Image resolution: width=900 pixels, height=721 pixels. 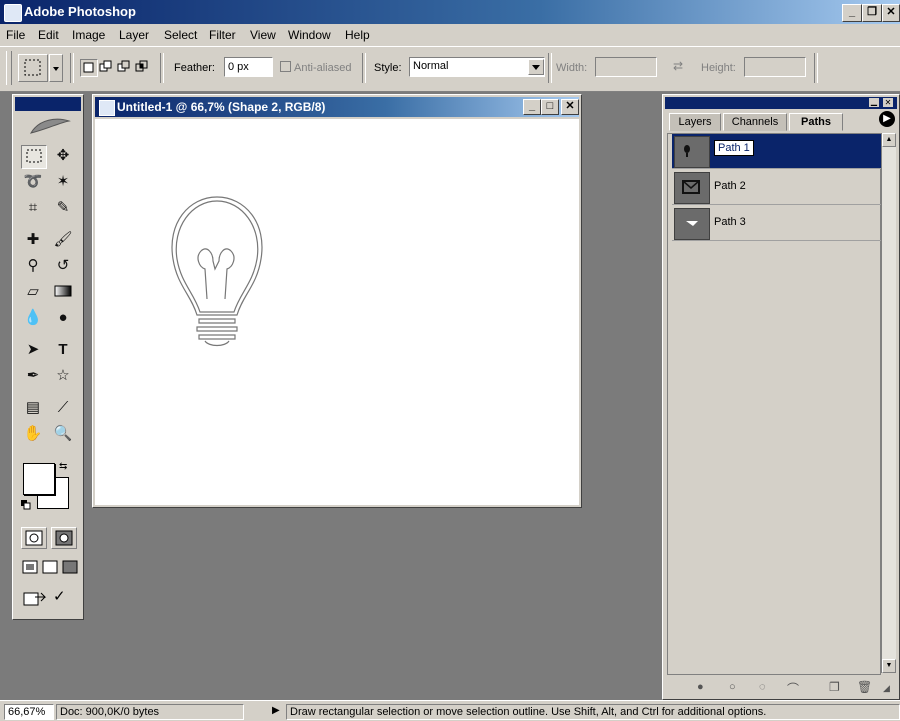 I want to click on load-path-as-selection-button: ◌, so click(x=762, y=687).